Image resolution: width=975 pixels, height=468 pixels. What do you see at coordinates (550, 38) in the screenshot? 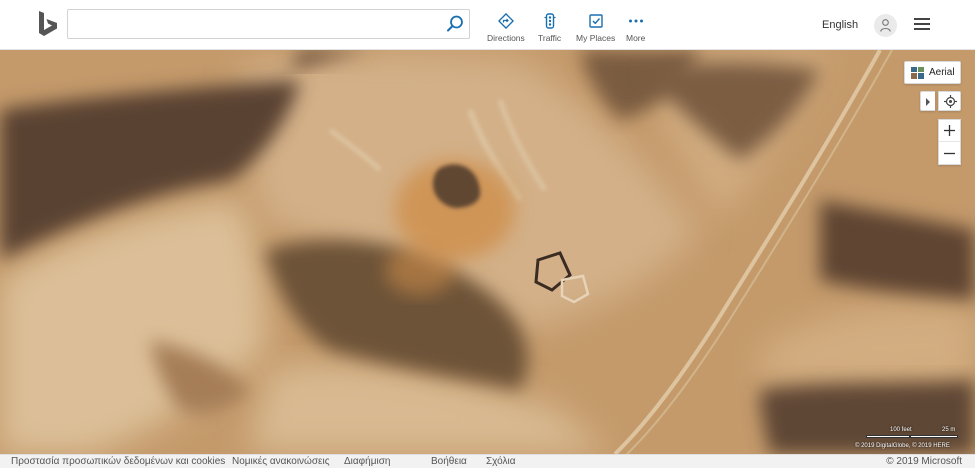
I see `nav-traffic-label: Traffic` at bounding box center [550, 38].